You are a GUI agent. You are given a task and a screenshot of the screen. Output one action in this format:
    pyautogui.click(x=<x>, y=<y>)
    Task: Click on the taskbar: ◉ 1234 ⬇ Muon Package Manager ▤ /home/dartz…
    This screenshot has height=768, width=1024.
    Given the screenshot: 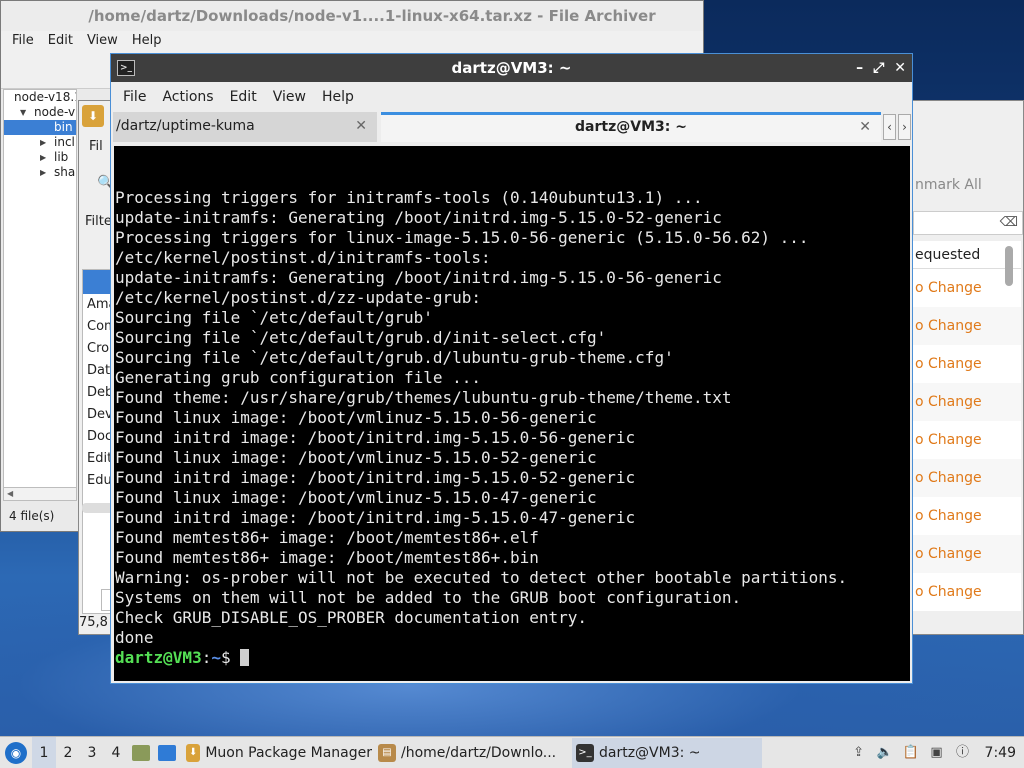 What is the action you would take?
    pyautogui.click(x=512, y=752)
    